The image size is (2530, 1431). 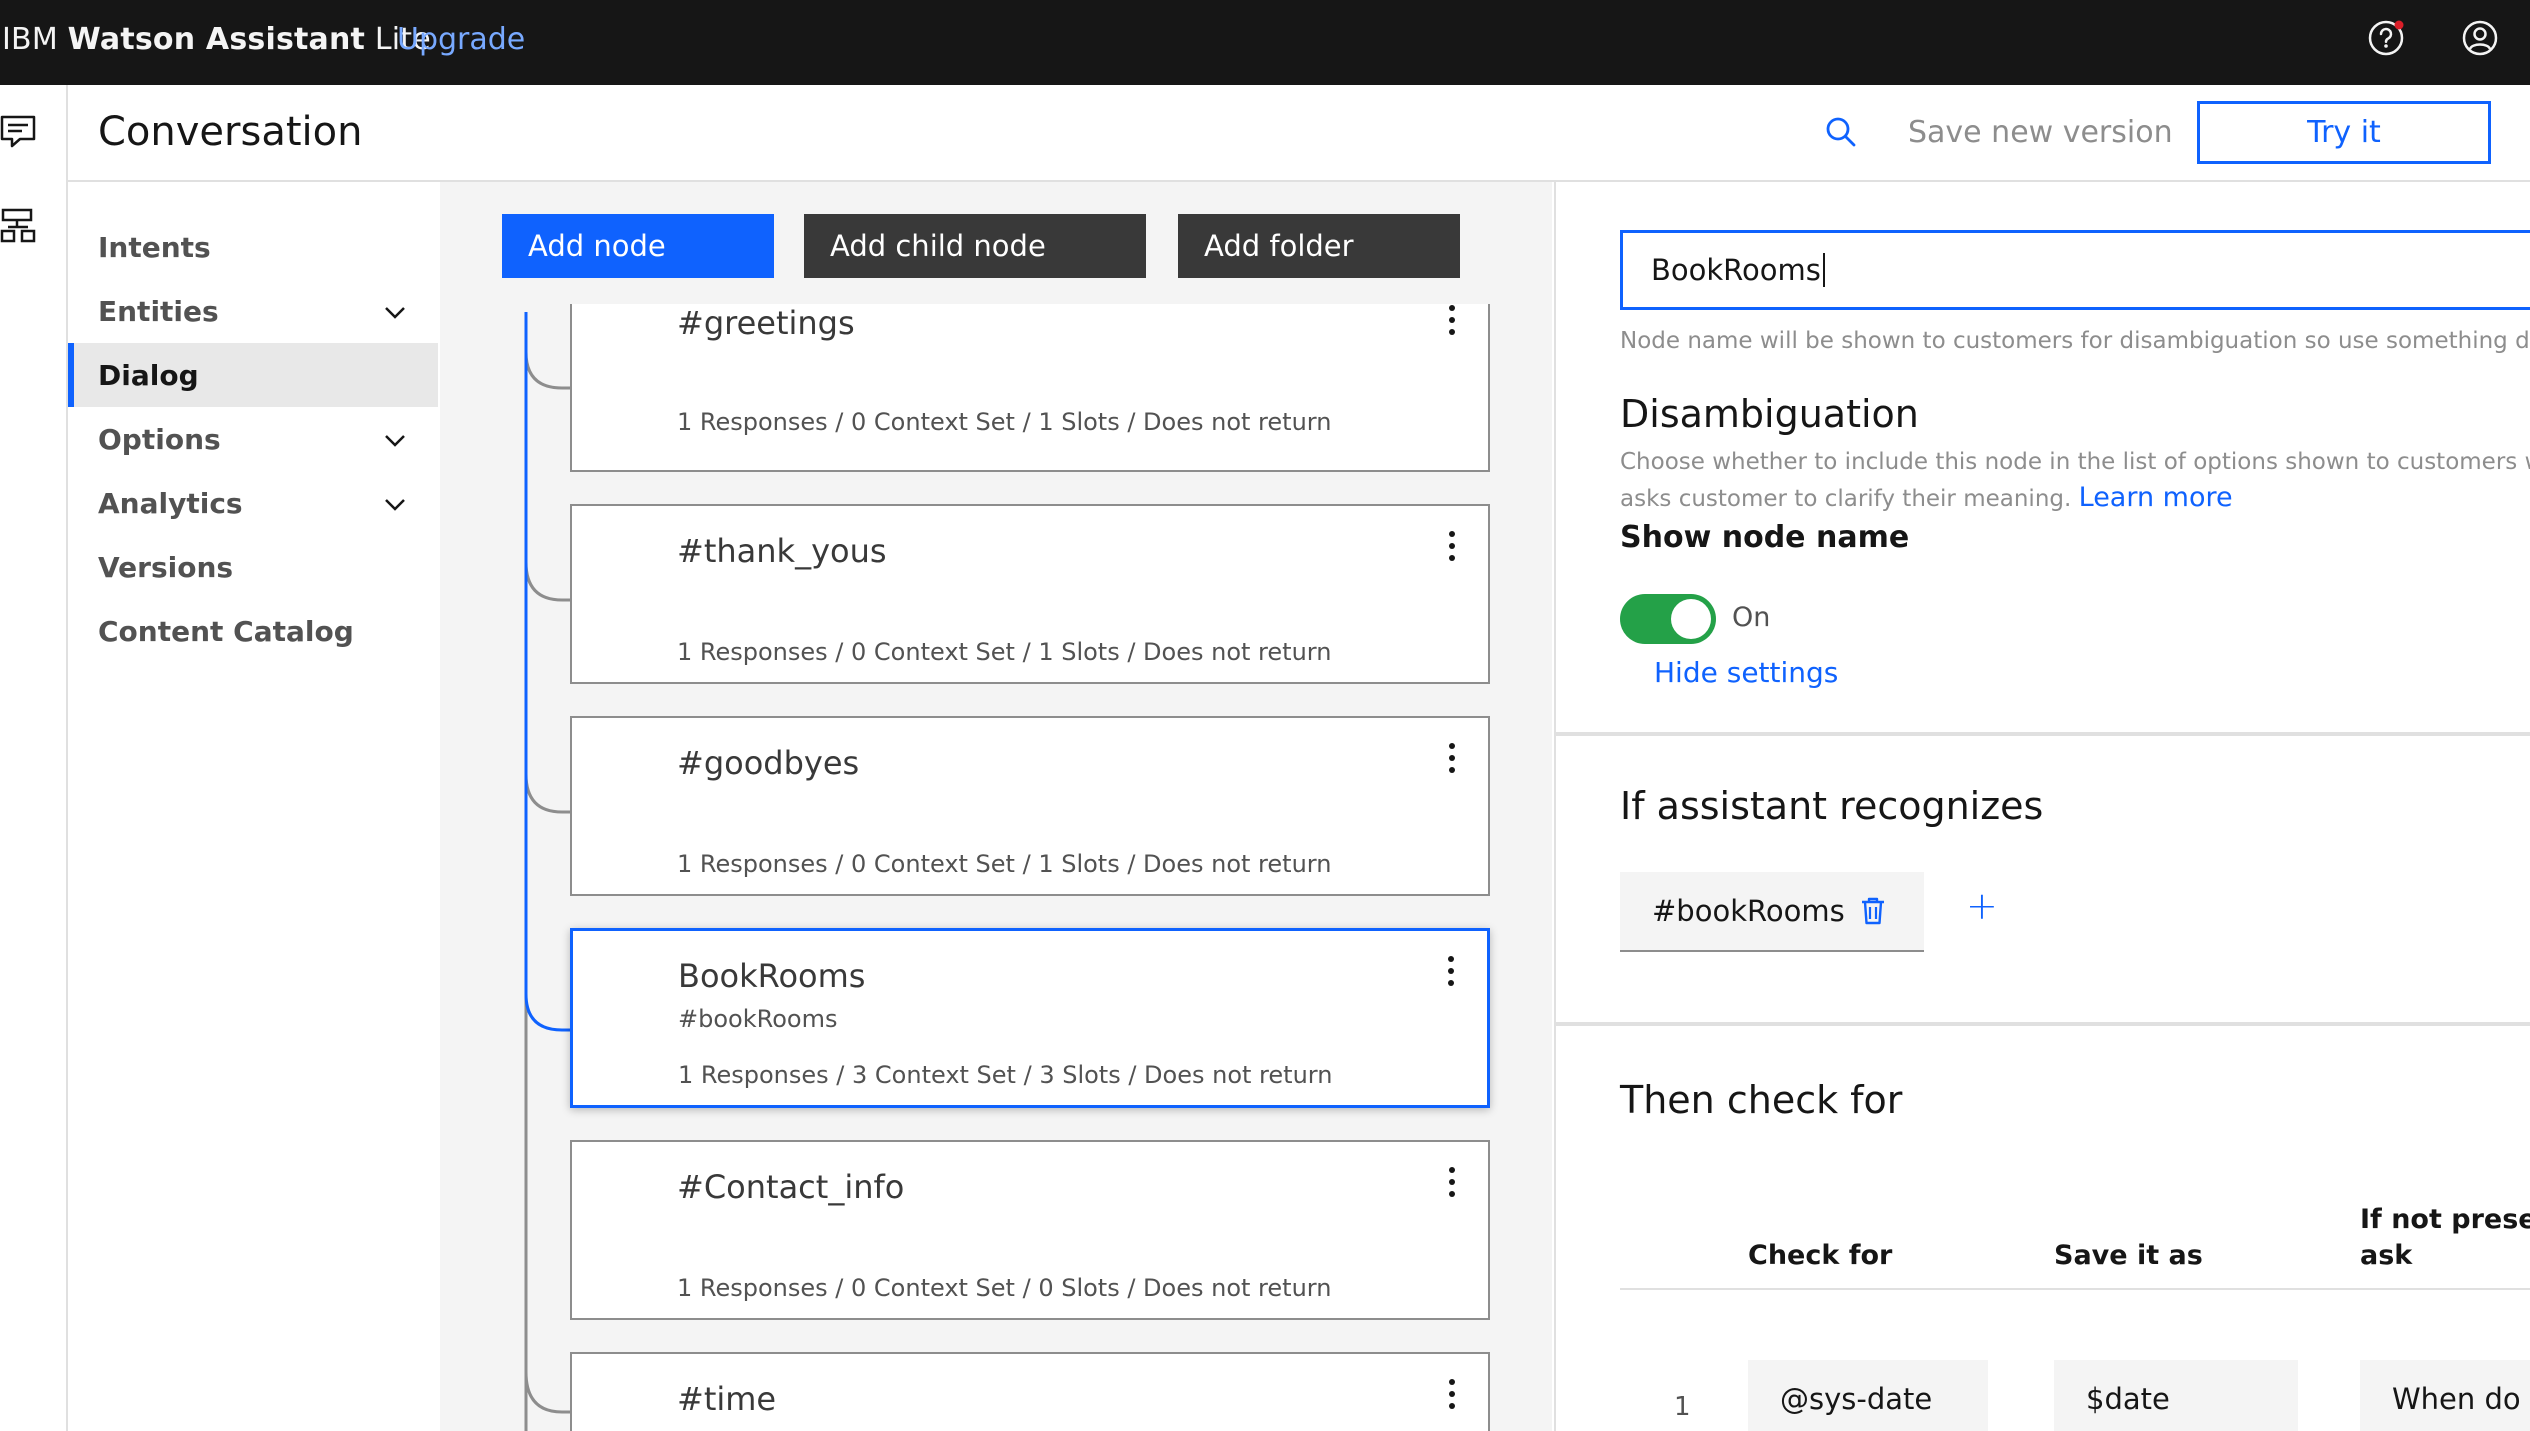 What do you see at coordinates (1823, 270) in the screenshot?
I see `text-caret` at bounding box center [1823, 270].